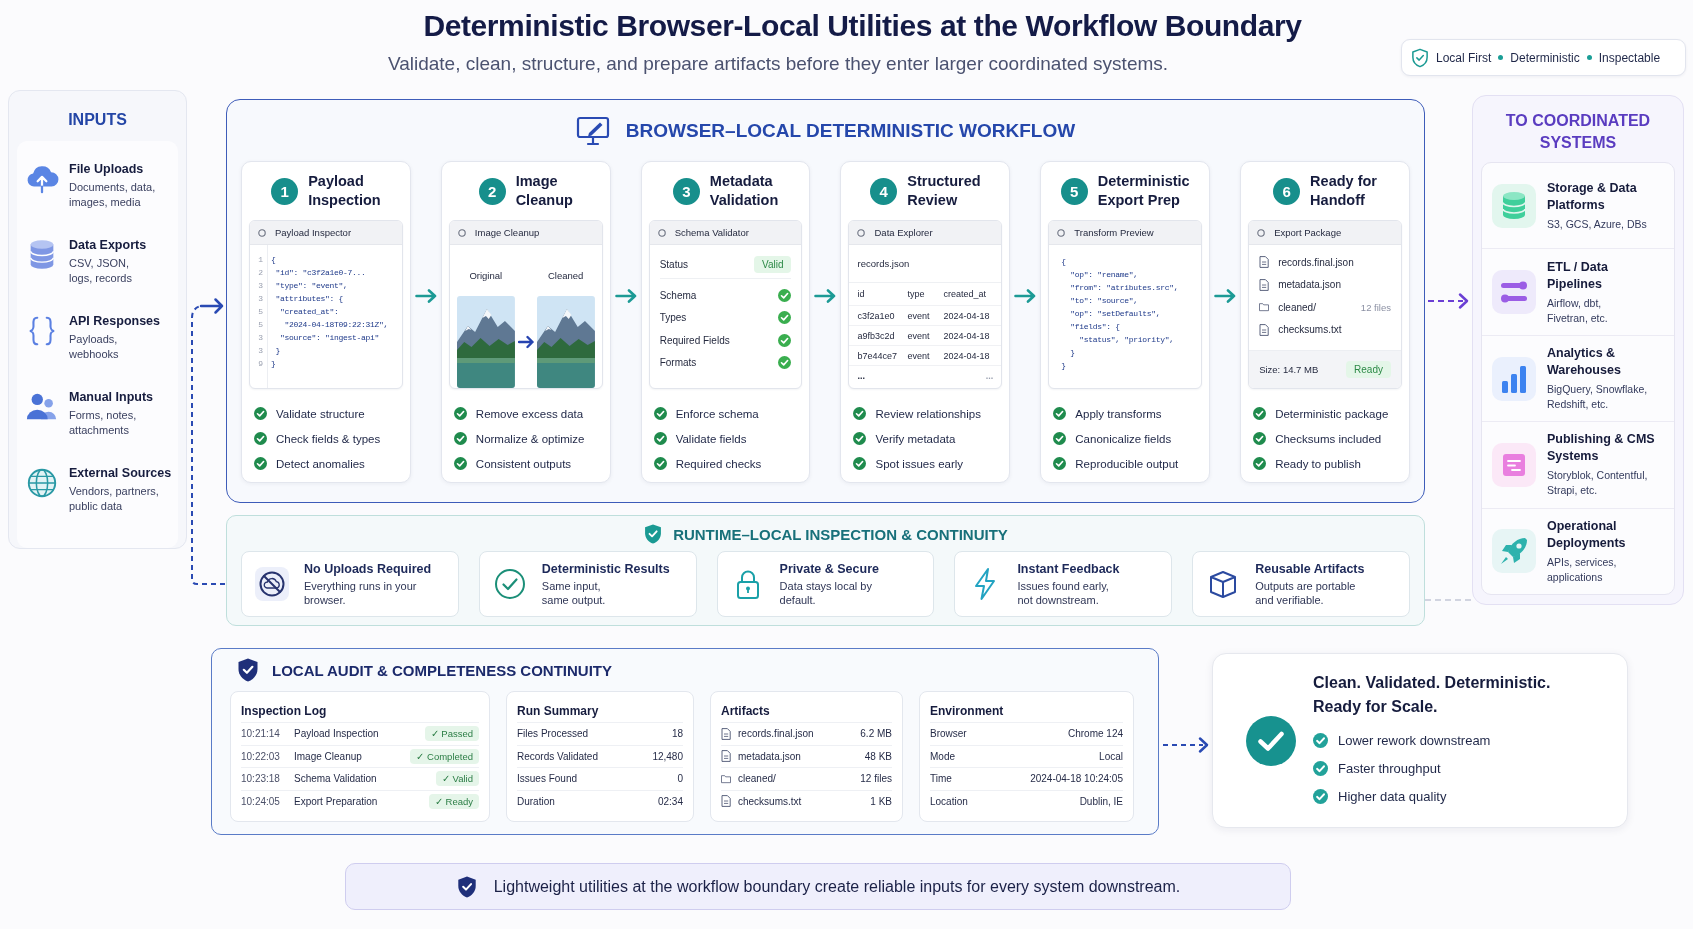  What do you see at coordinates (769, 756) in the screenshot?
I see `file-name: metadata.json` at bounding box center [769, 756].